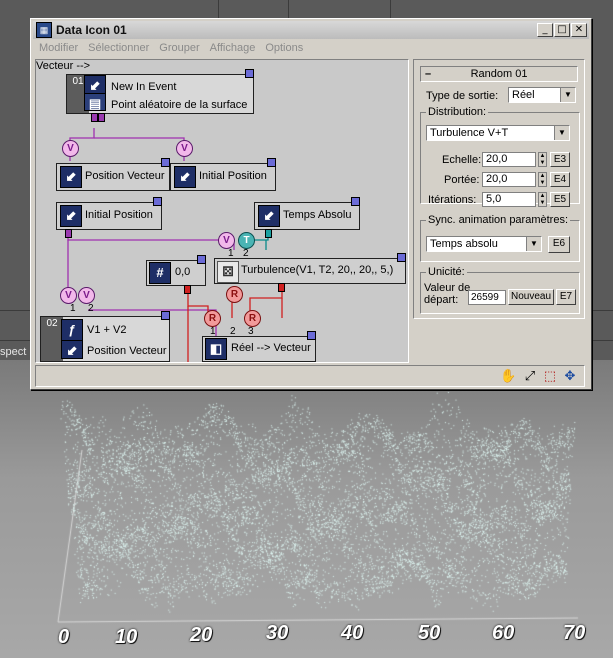 This screenshot has height=658, width=613. Describe the element at coordinates (201, 635) in the screenshot. I see `axis-tick-20: 20` at that location.